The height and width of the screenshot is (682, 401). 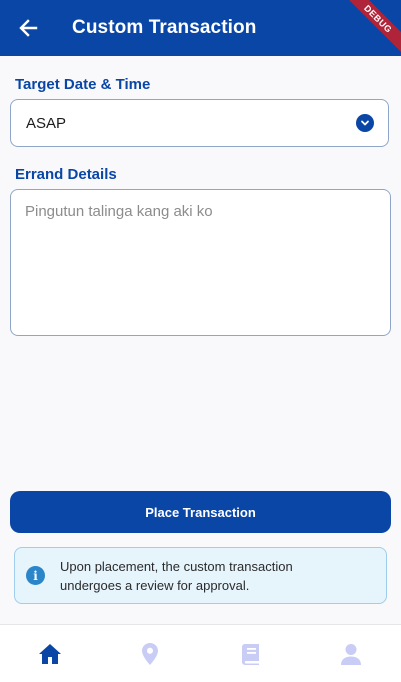 What do you see at coordinates (164, 27) in the screenshot?
I see `page-title: Custom Transaction` at bounding box center [164, 27].